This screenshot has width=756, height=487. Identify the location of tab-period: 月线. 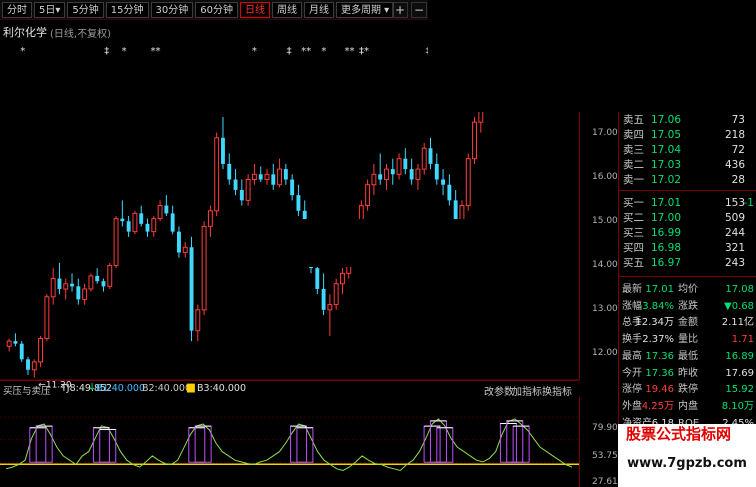
(318, 10).